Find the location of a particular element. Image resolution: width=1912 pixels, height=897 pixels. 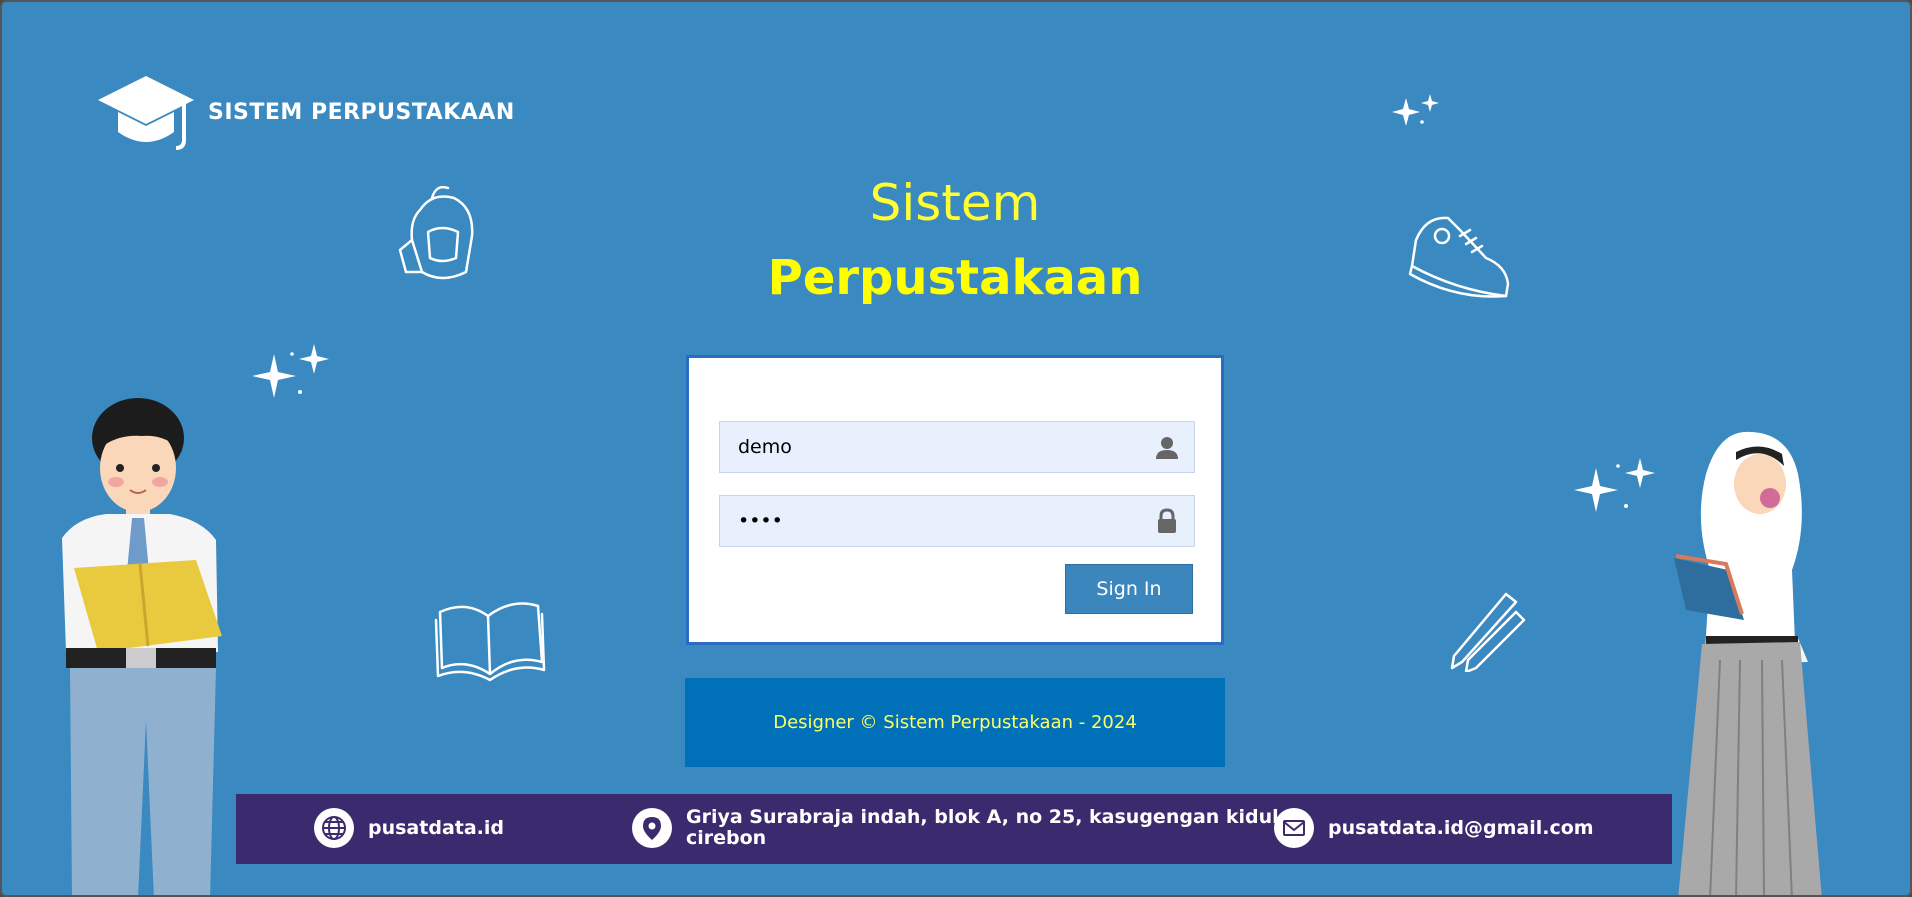

email-text: pusatdata.id@gmail.com is located at coordinates (1461, 827).